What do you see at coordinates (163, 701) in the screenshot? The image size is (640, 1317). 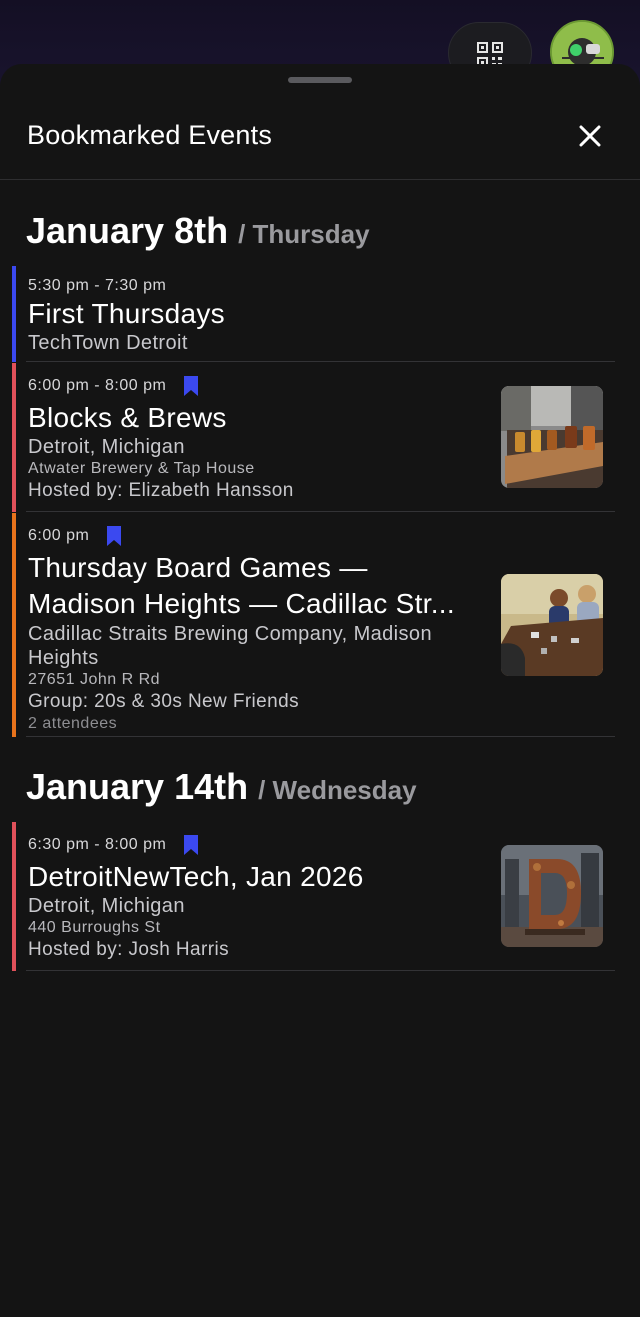 I see `event-group: Group: 20s & 30s New Friends` at bounding box center [163, 701].